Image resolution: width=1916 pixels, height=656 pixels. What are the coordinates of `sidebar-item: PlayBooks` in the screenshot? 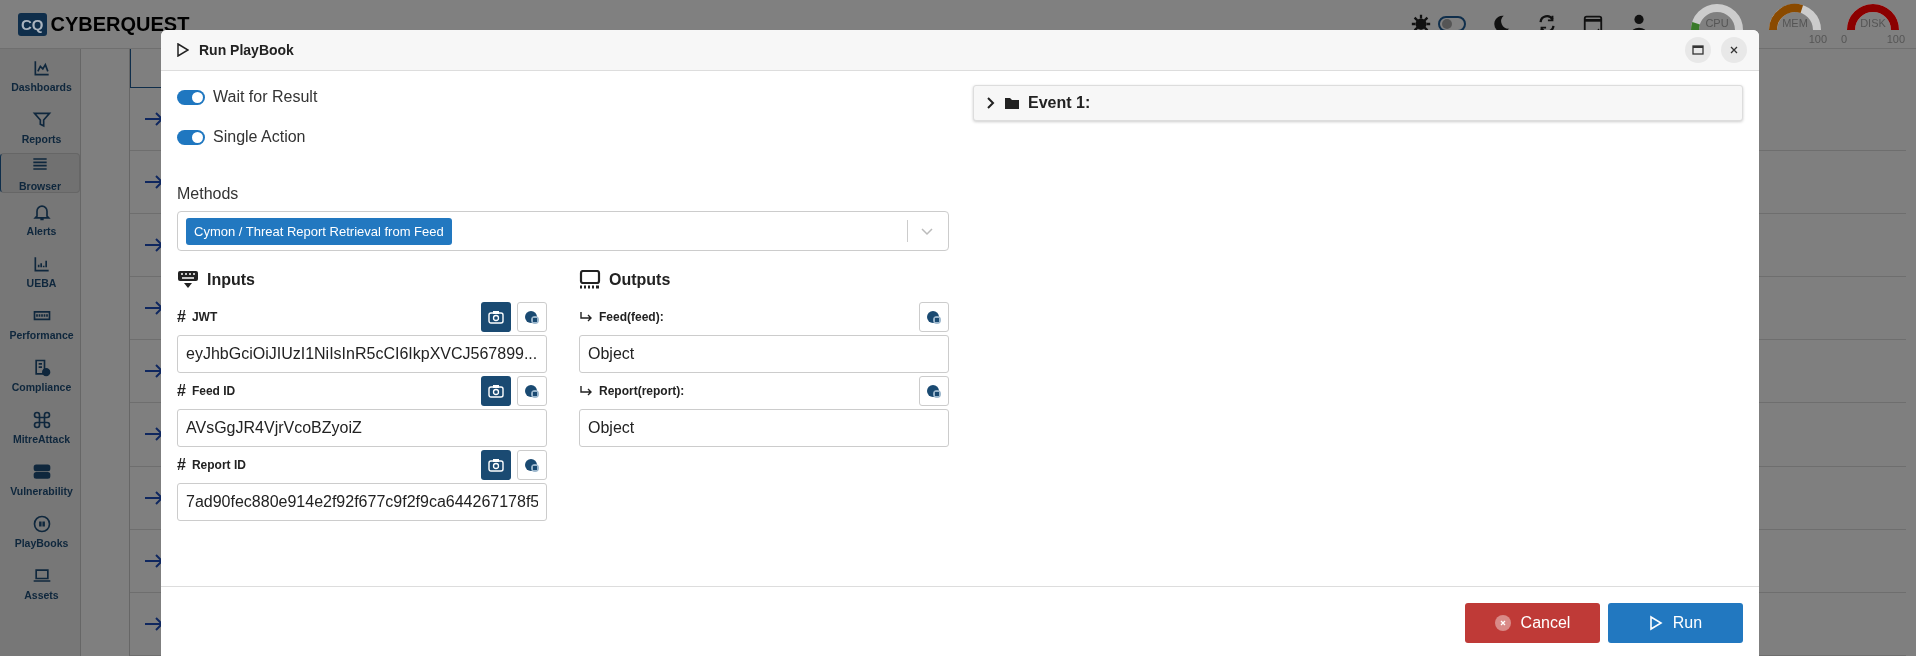 It's located at (40, 531).